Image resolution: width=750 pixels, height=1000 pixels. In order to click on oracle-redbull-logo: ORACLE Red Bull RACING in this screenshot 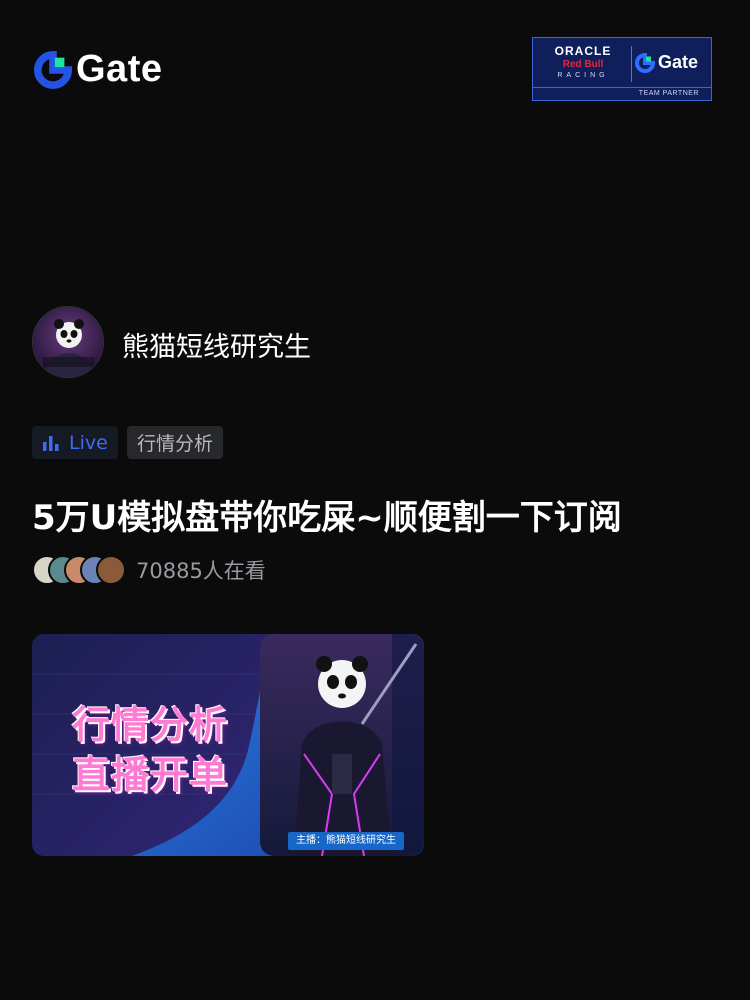, I will do `click(583, 61)`.